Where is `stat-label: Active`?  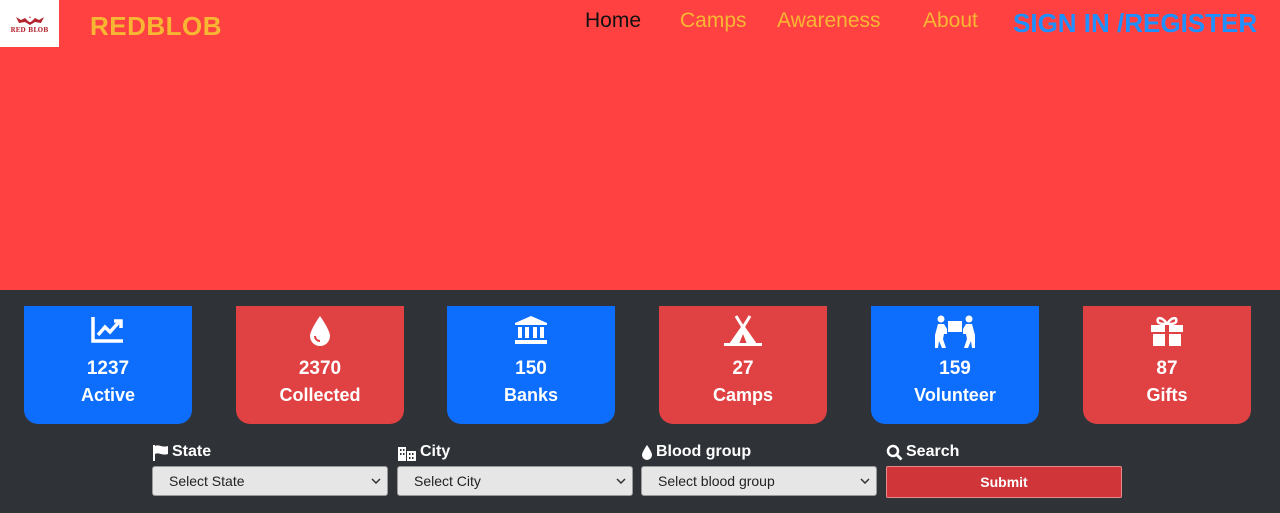 stat-label: Active is located at coordinates (108, 395).